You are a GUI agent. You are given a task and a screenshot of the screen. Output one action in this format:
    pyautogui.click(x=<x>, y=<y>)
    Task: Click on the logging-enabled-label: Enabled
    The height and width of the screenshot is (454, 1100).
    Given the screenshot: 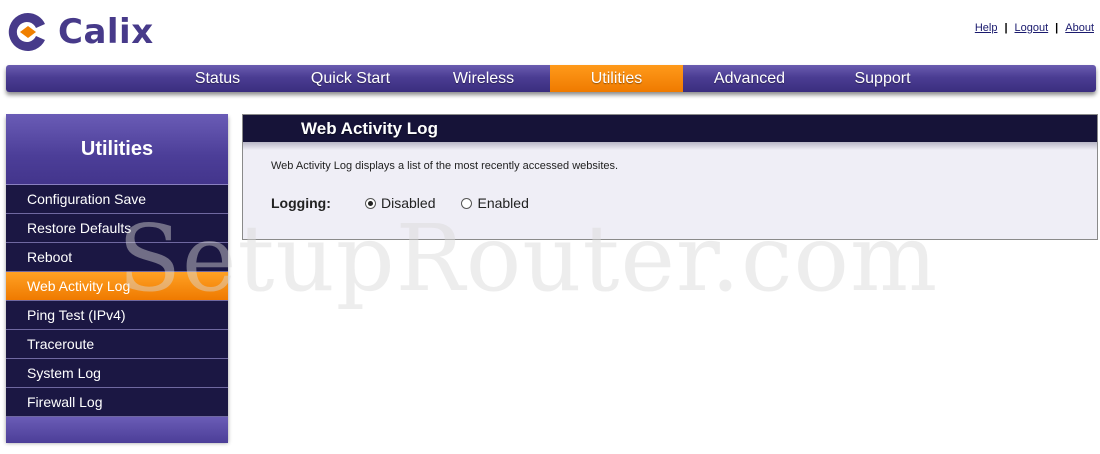 What is the action you would take?
    pyautogui.click(x=503, y=203)
    